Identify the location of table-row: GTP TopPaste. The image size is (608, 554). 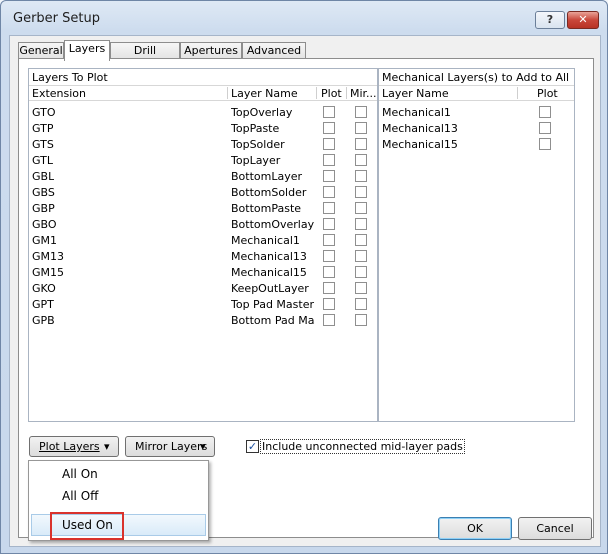
(203, 129).